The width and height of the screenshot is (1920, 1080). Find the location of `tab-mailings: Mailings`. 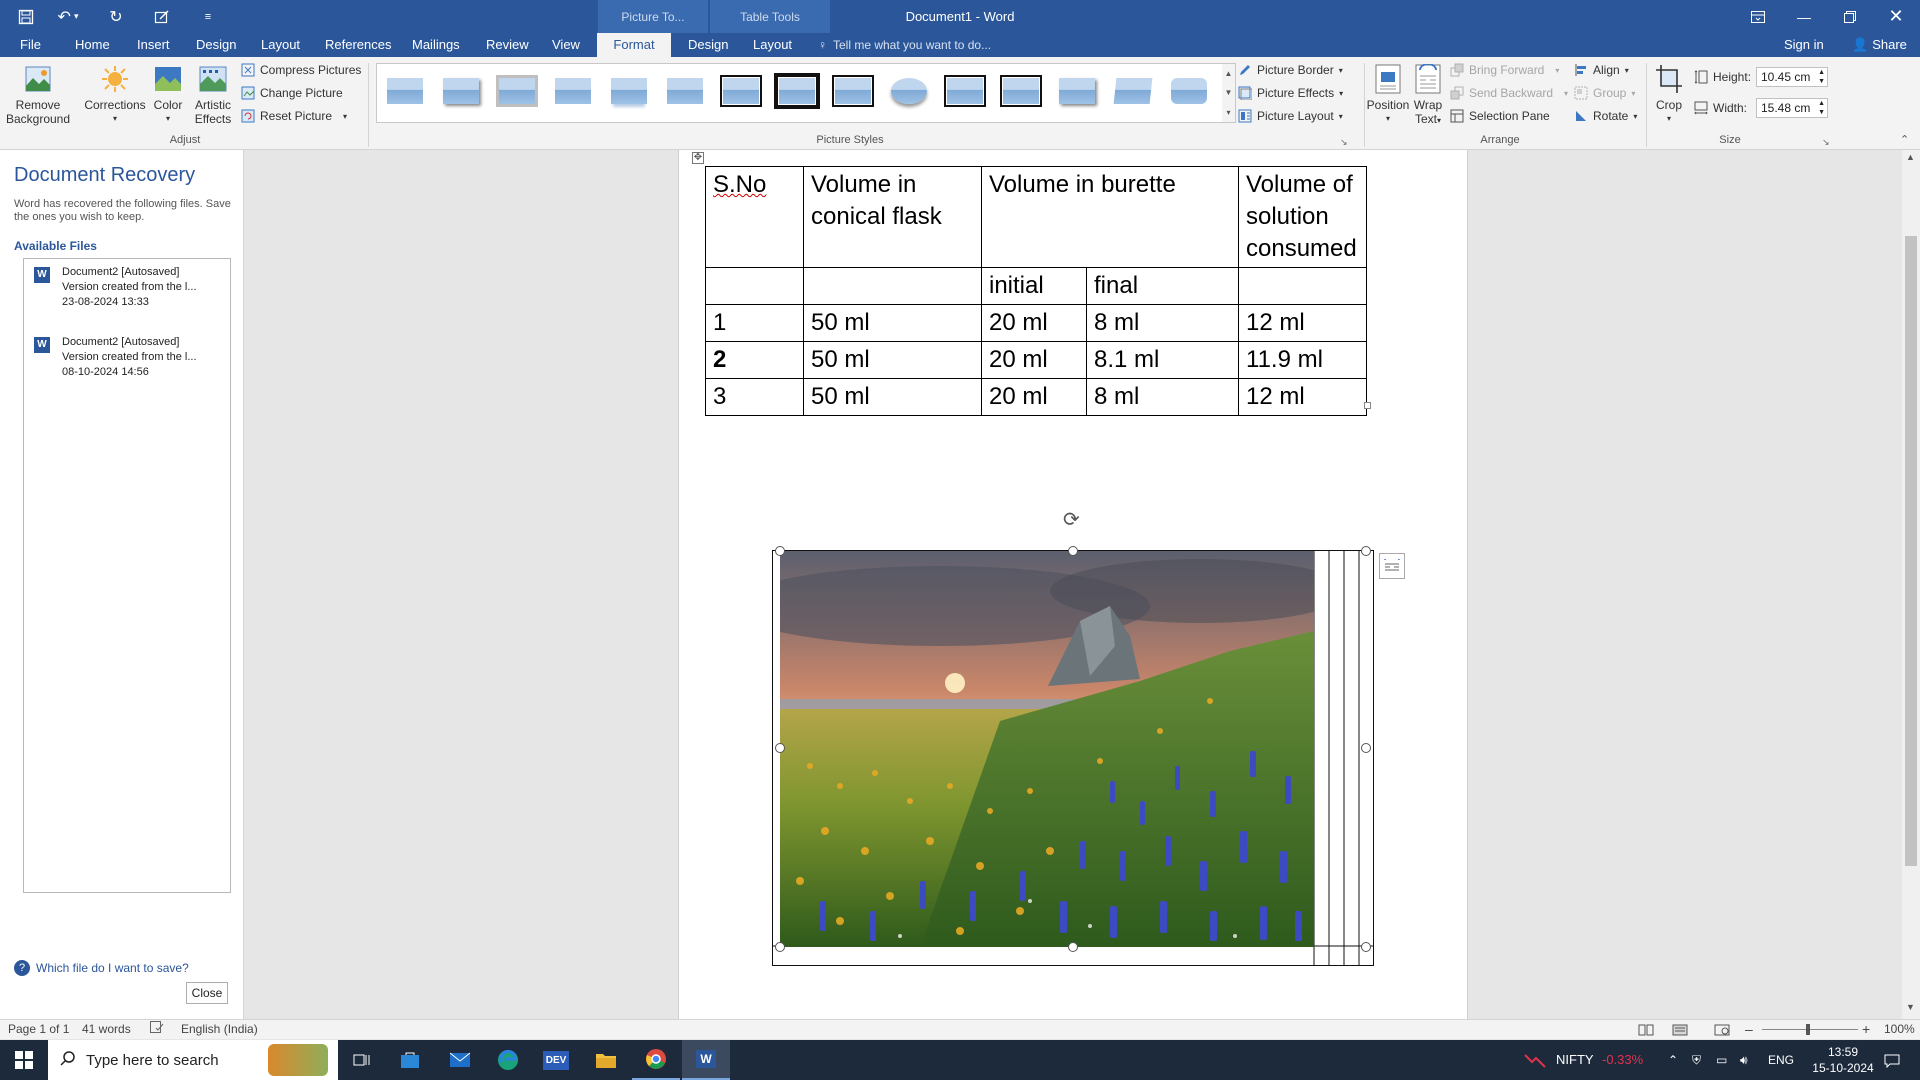

tab-mailings: Mailings is located at coordinates (436, 45).